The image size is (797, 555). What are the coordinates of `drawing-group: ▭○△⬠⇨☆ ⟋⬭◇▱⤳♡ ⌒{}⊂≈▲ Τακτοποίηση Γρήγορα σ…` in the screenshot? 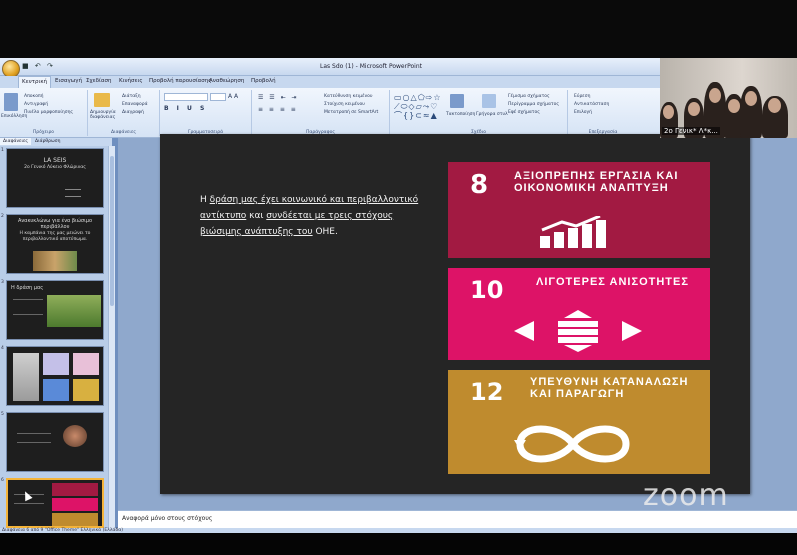 It's located at (479, 113).